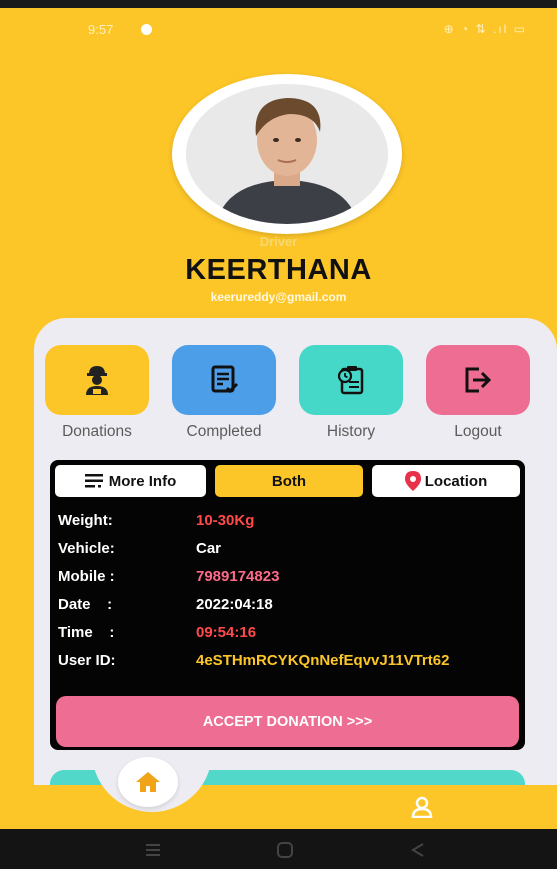  I want to click on tab-more-info: More Info, so click(130, 481).